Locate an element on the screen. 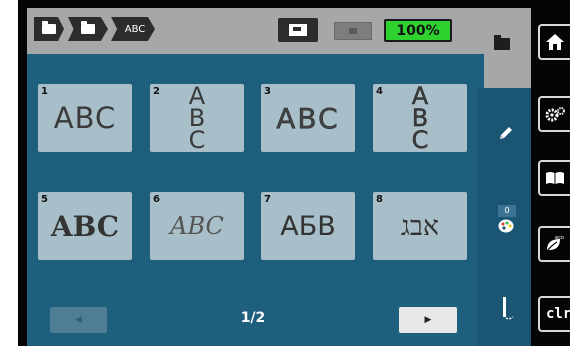 The image size is (570, 346). tile-6: 6 ABC is located at coordinates (197, 226).